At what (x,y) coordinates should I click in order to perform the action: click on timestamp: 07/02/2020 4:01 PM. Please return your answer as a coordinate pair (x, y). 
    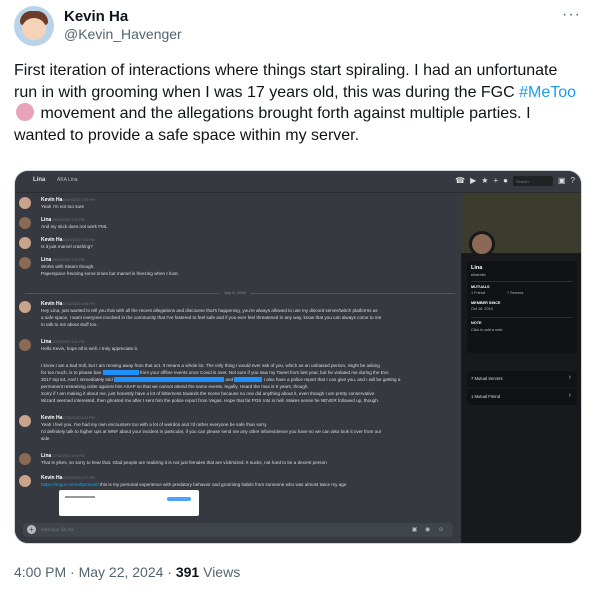
    Looking at the image, I should click on (69, 342).